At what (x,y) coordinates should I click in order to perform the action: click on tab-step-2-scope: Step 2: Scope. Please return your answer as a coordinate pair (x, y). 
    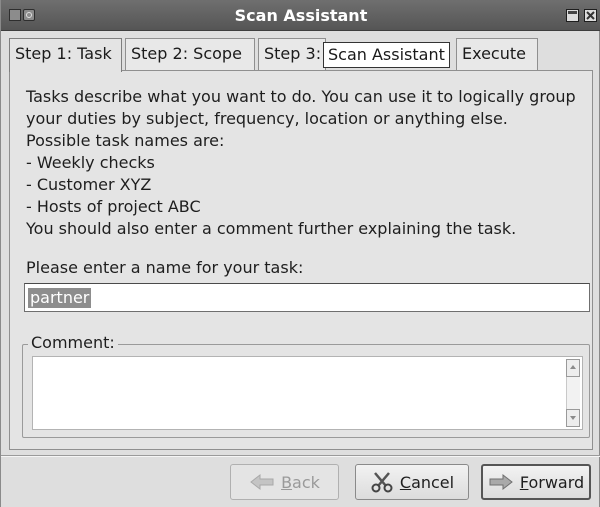
    Looking at the image, I should click on (190, 54).